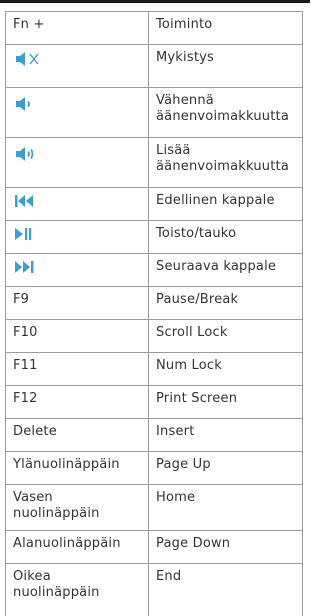  Describe the element at coordinates (28, 106) in the screenshot. I see `volume-down-icon` at that location.